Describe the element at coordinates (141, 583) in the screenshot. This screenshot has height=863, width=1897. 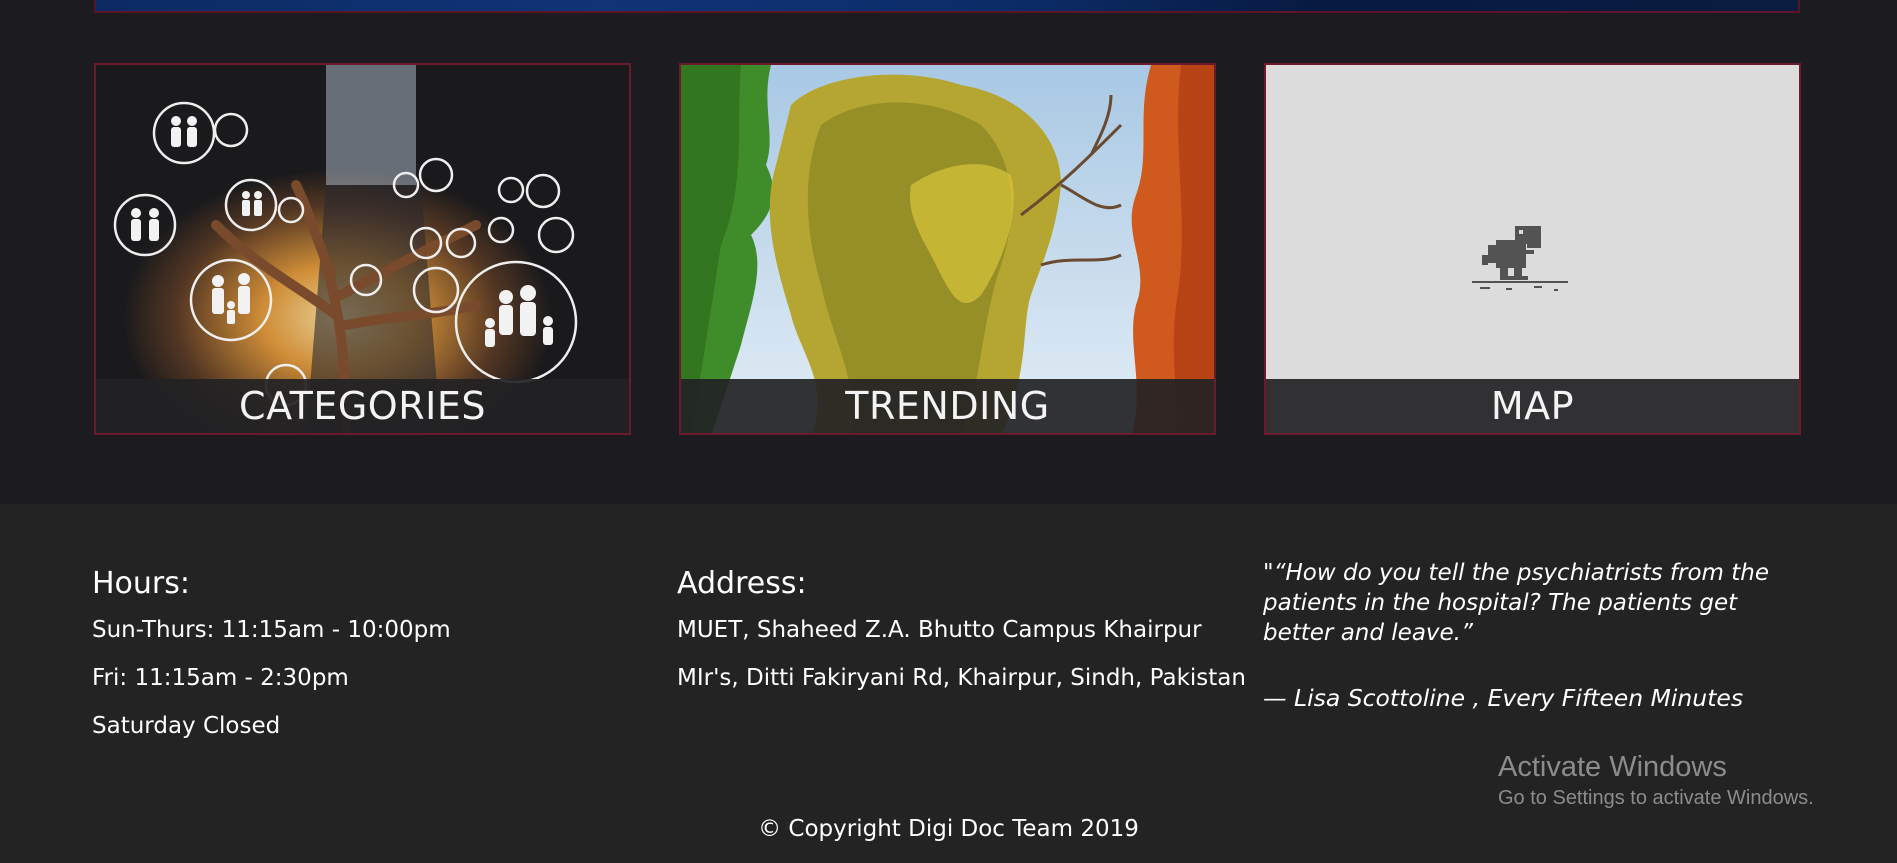
I see `hours-title: Hours:` at that location.